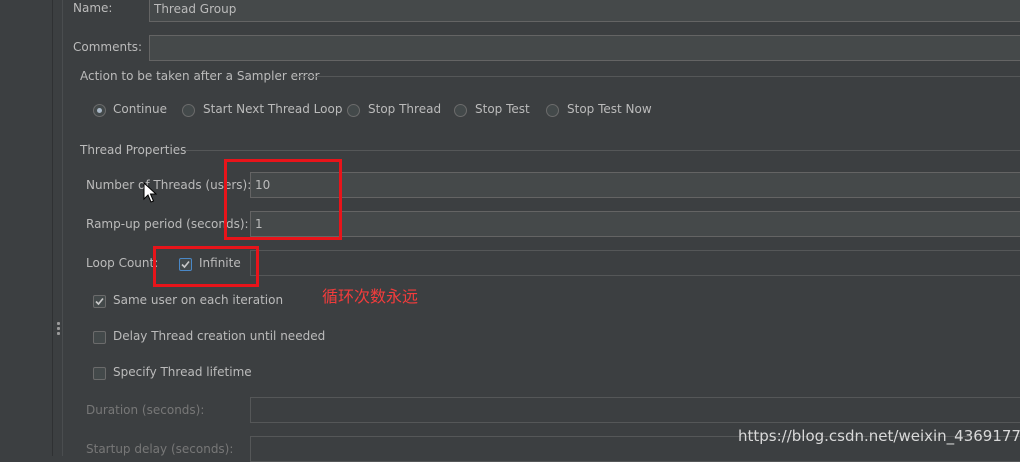  I want to click on continue-radio, so click(99, 110).